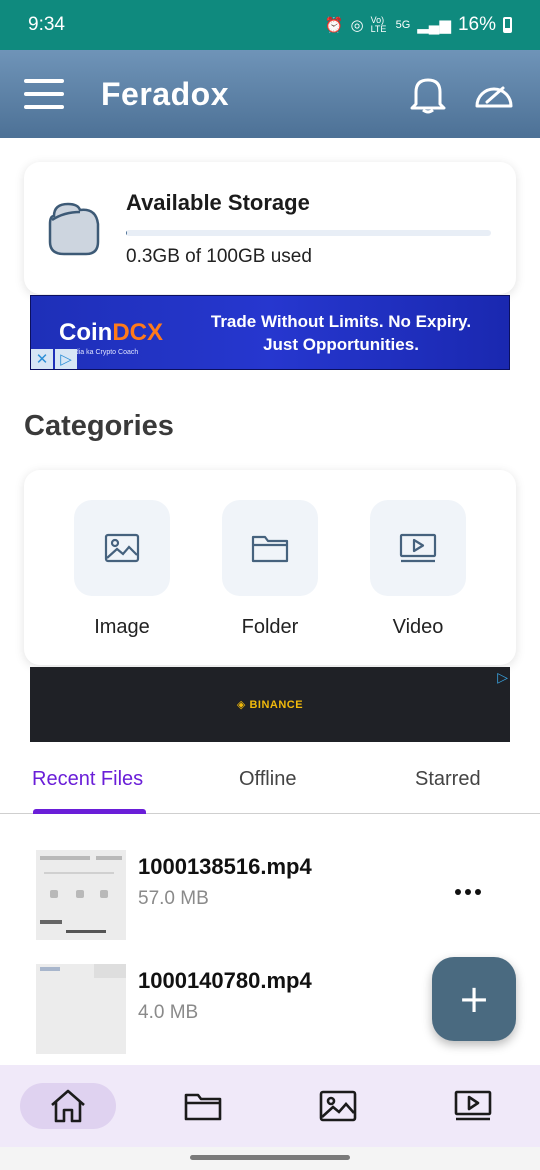 This screenshot has height=1170, width=540. Describe the element at coordinates (418, 627) in the screenshot. I see `category-label: Video` at that location.